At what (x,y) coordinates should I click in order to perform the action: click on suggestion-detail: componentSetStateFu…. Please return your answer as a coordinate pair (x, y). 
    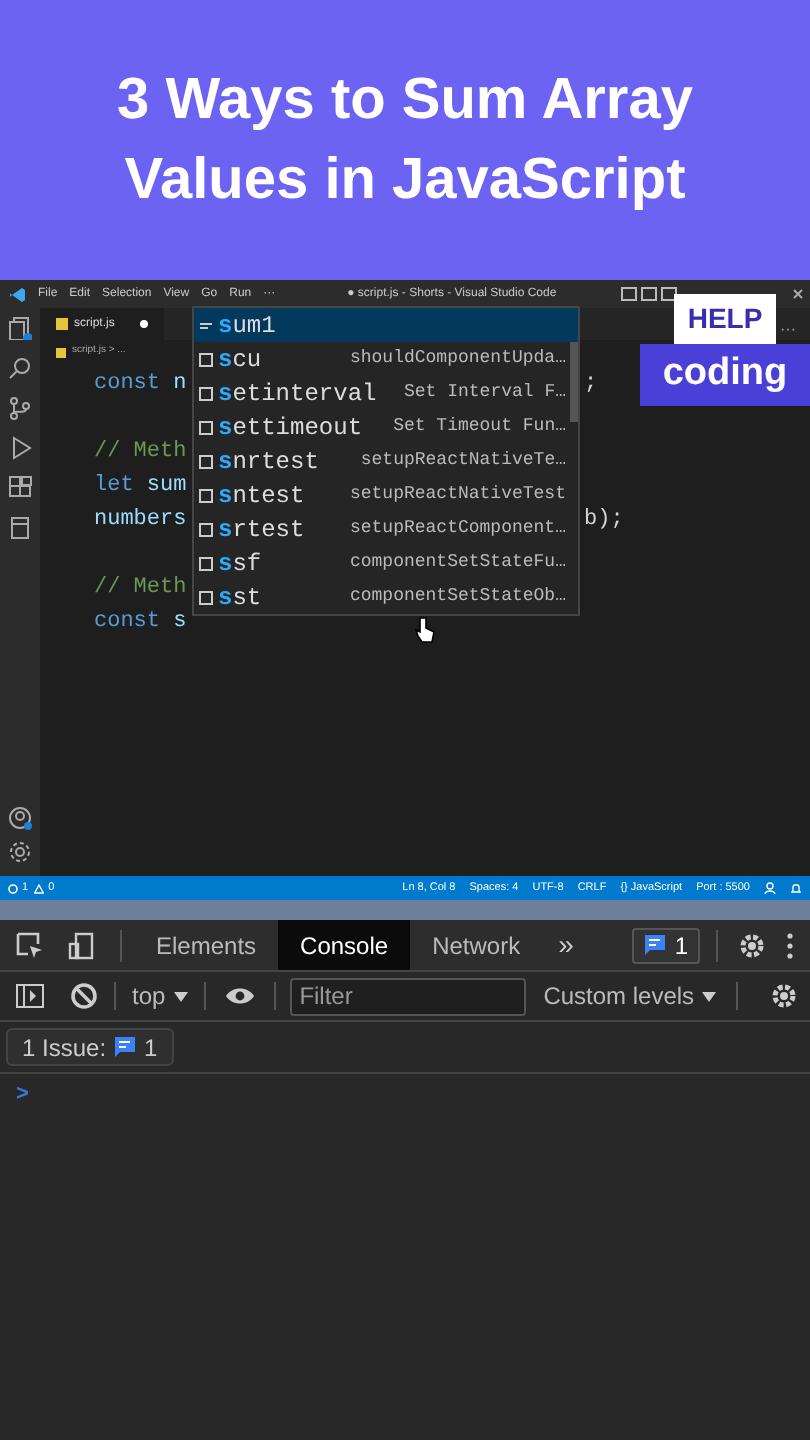
    Looking at the image, I should click on (457, 562).